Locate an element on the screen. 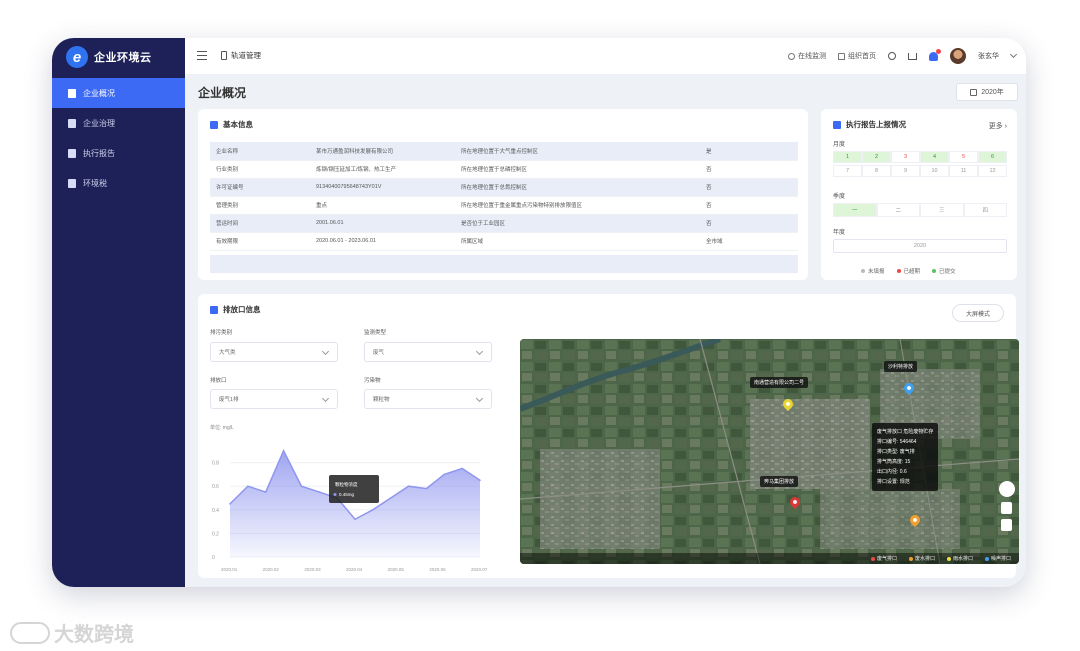 This screenshot has width=1080, height=651. month-cell: 4 is located at coordinates (934, 157).